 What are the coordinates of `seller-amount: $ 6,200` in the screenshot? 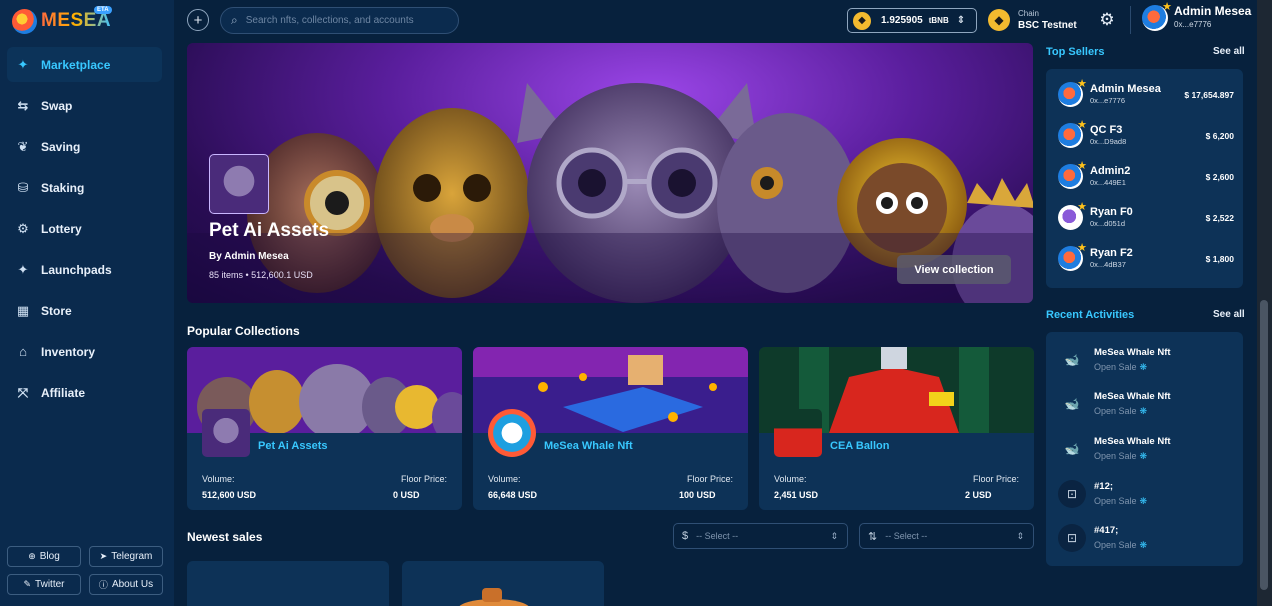 It's located at (1219, 135).